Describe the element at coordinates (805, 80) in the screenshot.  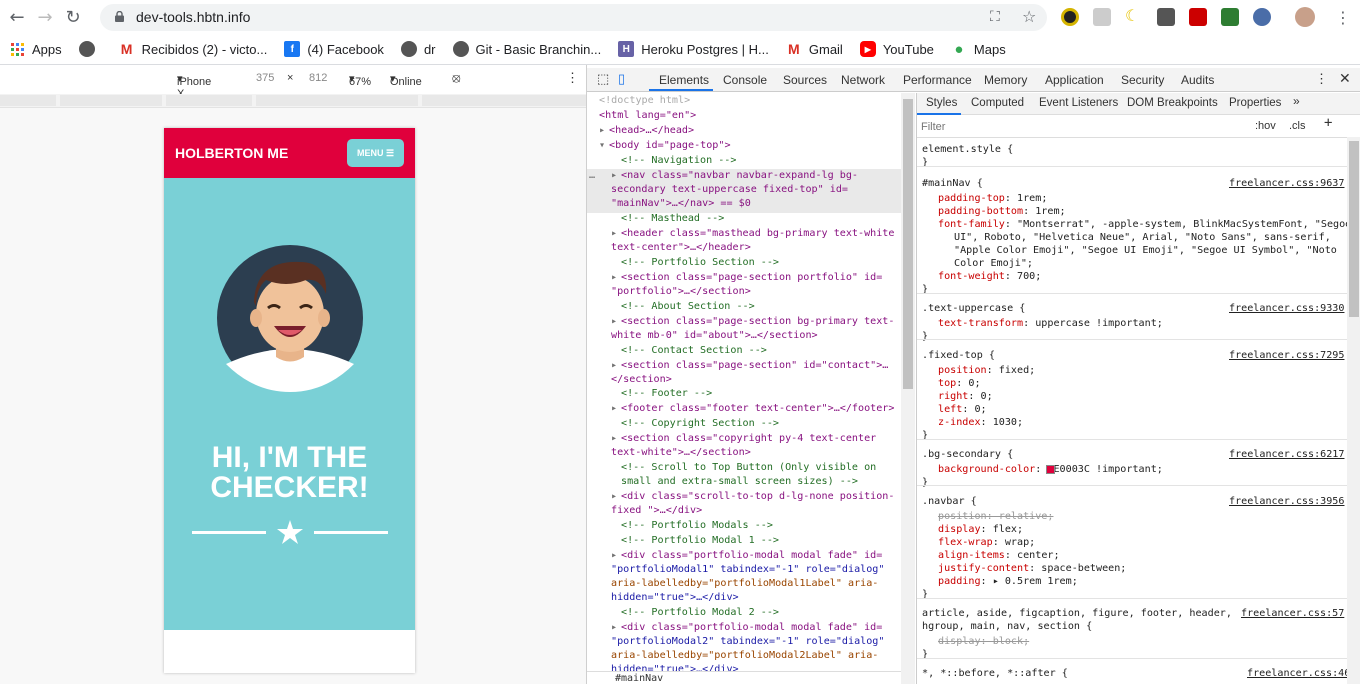
I see `tab-sources: Sources` at that location.